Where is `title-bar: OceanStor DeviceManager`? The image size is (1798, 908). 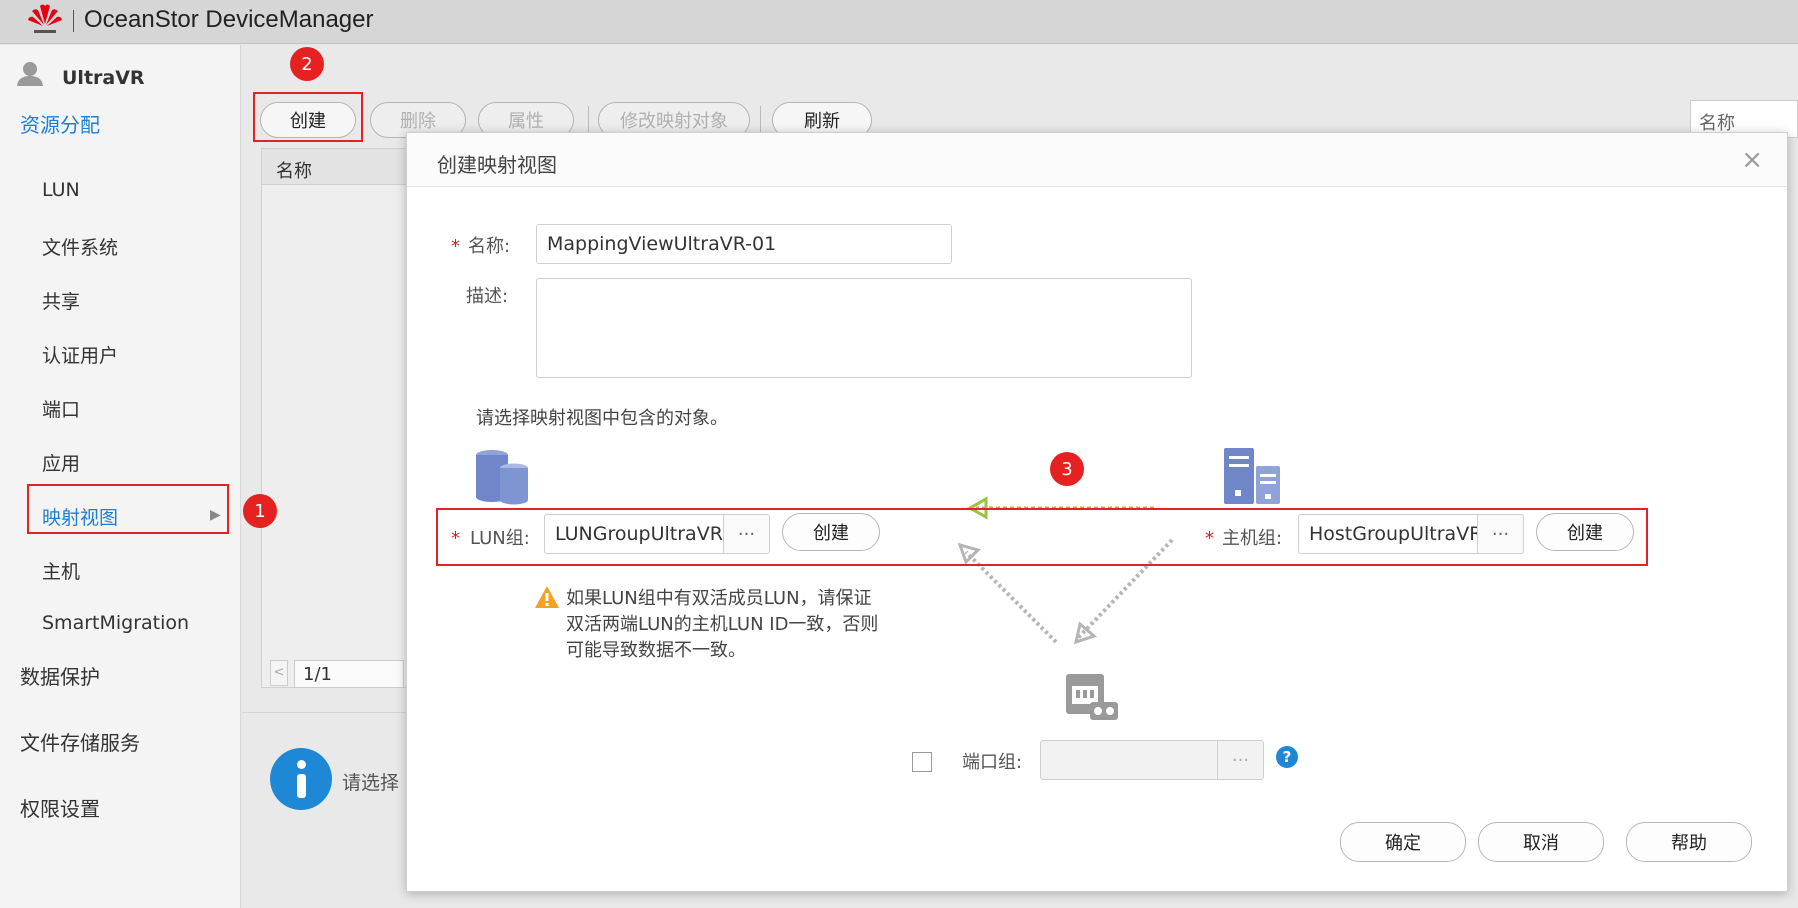 title-bar: OceanStor DeviceManager is located at coordinates (899, 22).